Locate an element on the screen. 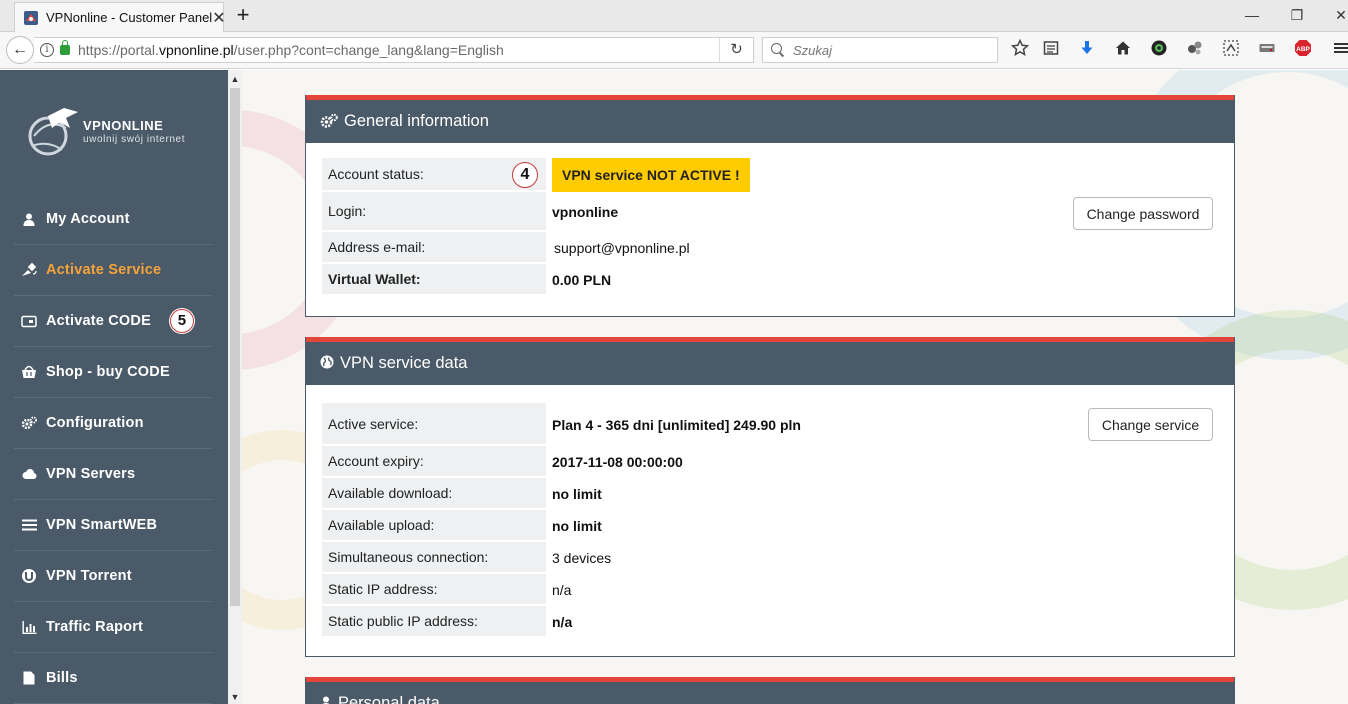  scrollbar-thumb is located at coordinates (235, 347).